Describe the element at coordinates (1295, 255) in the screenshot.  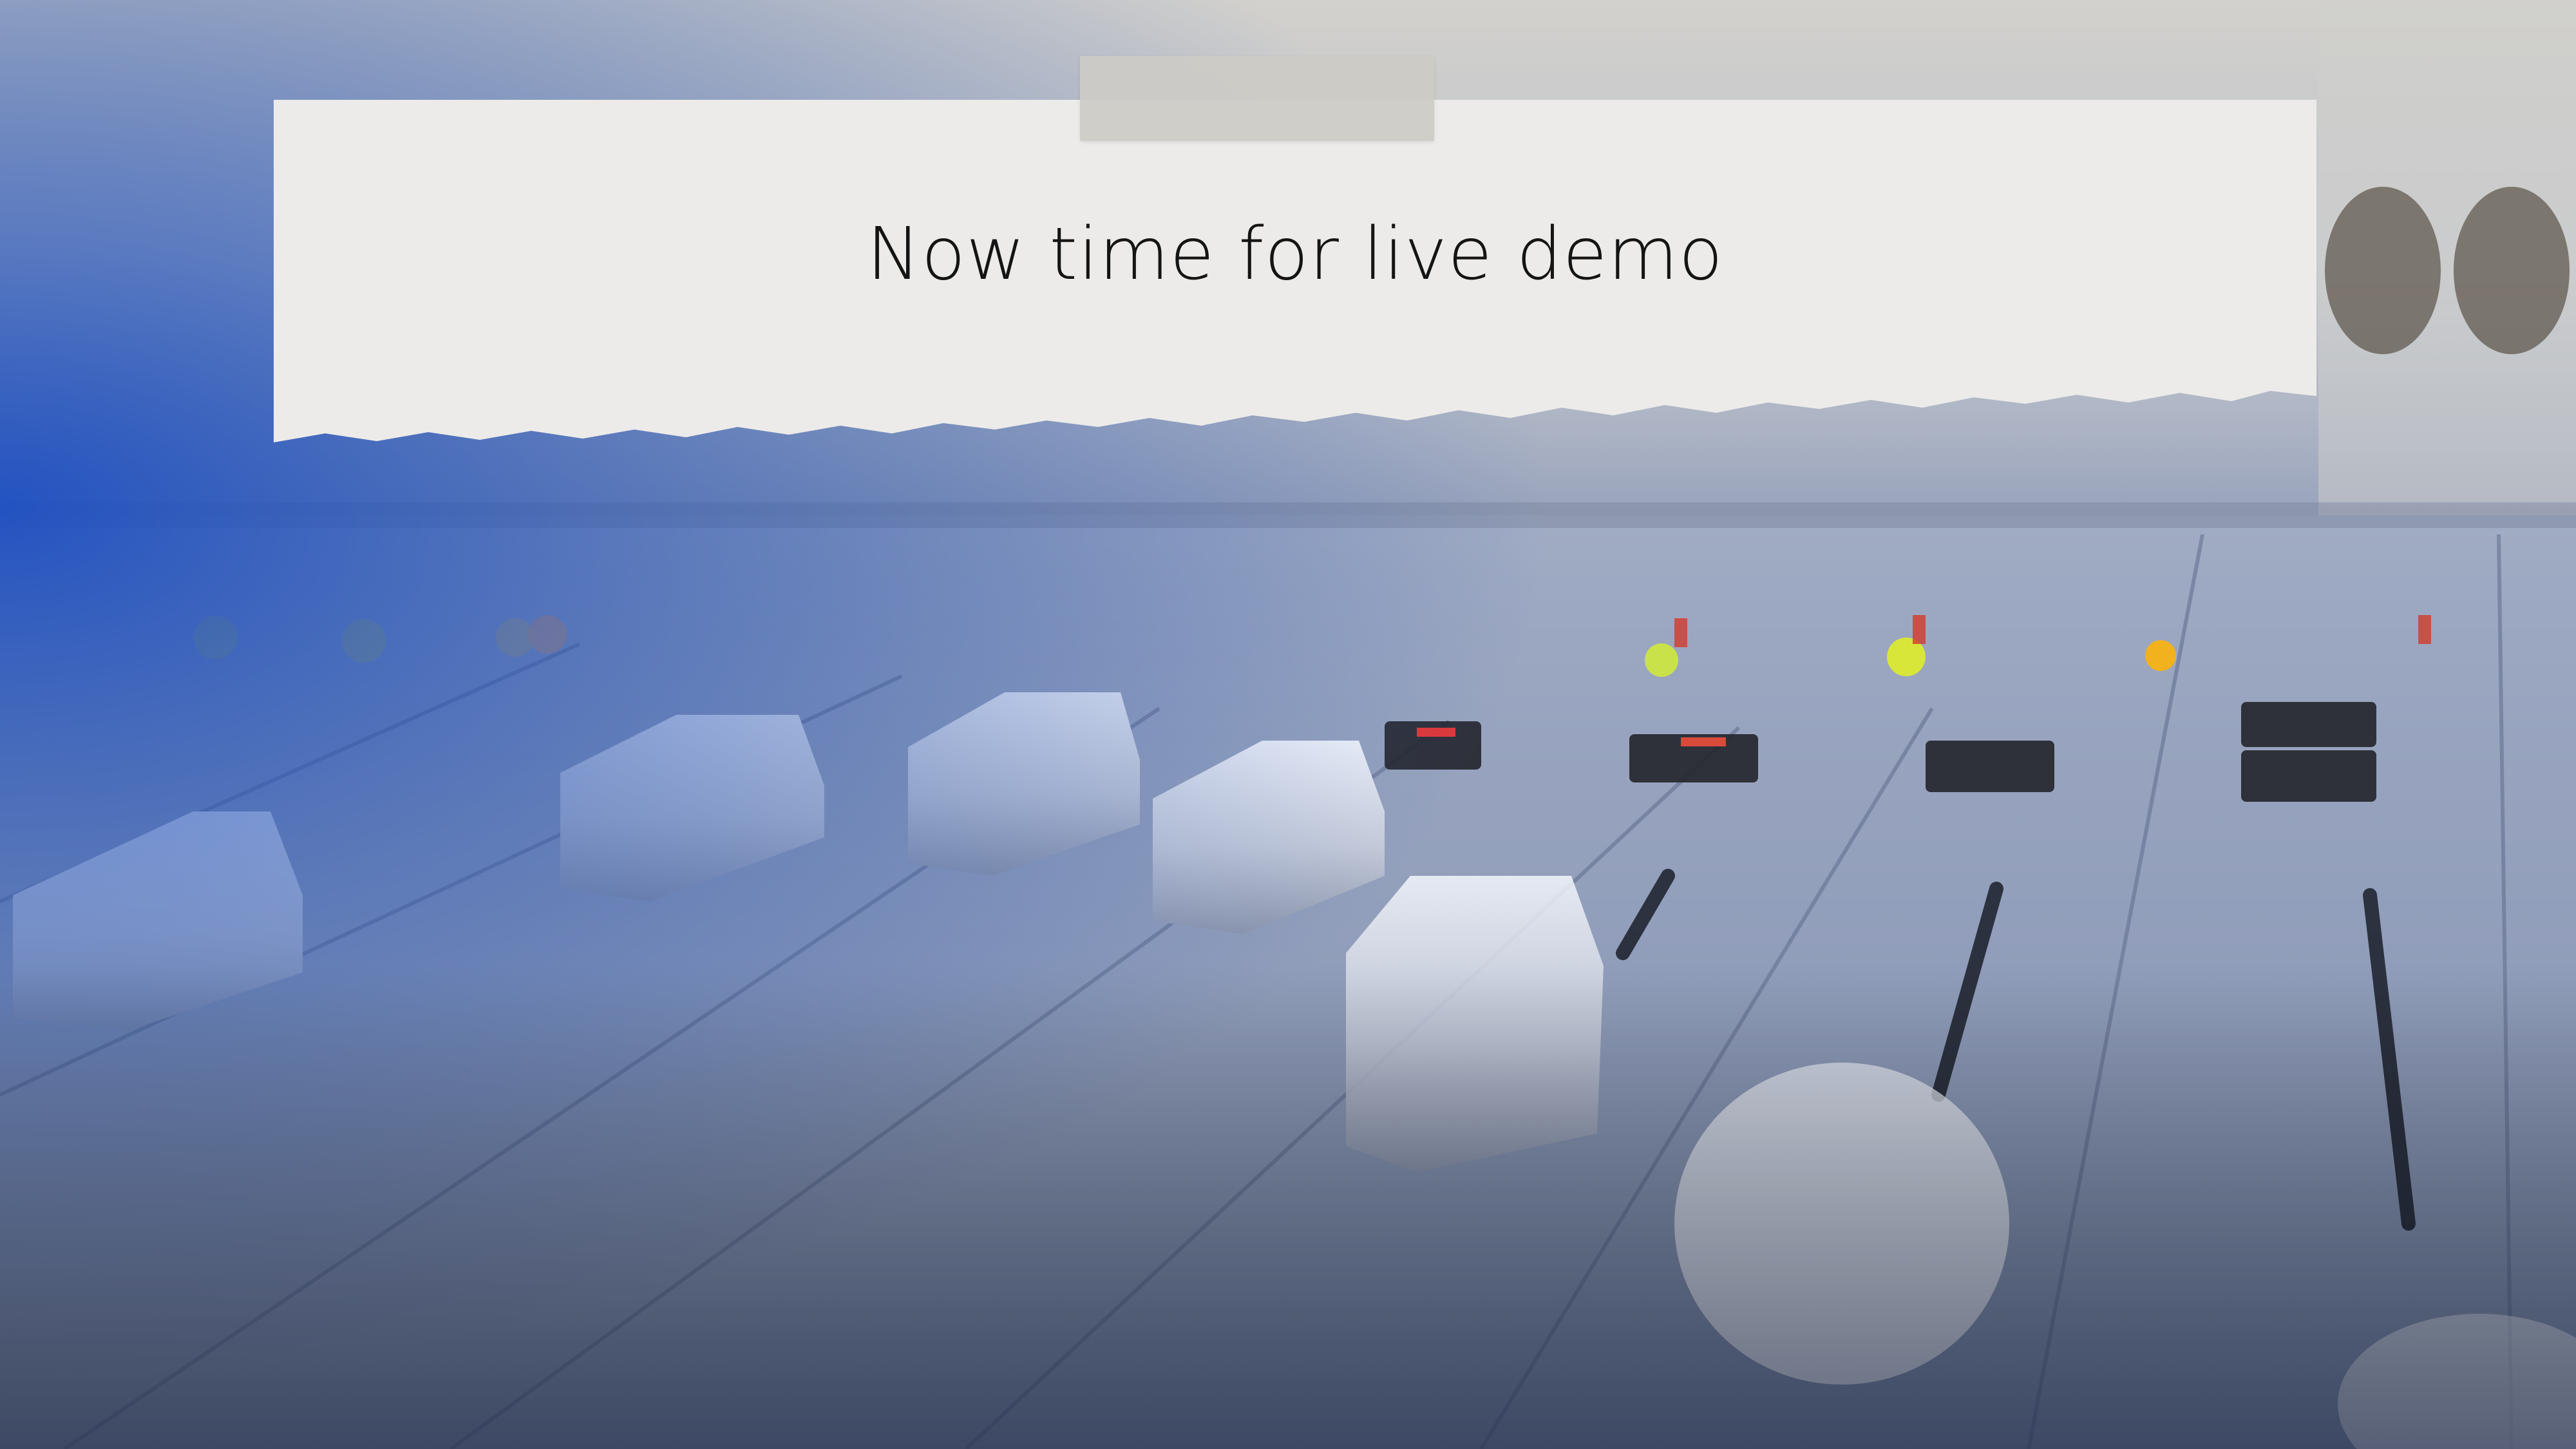
I see `slide-title: Now time for live demo` at that location.